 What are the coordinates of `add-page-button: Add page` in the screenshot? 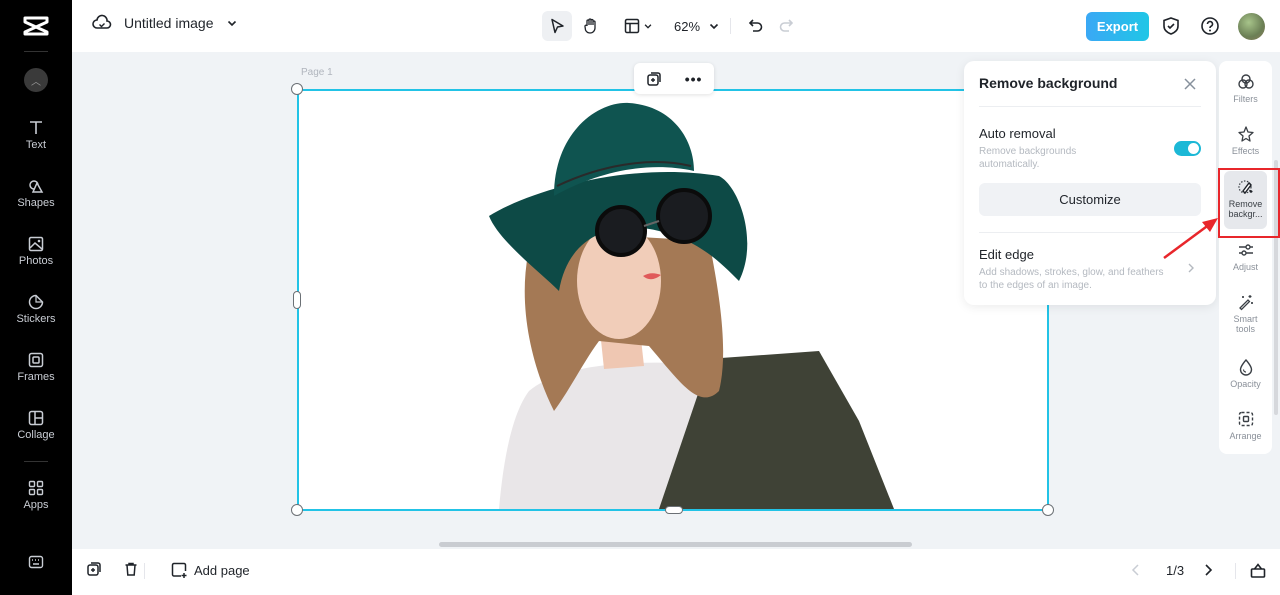 It's located at (210, 570).